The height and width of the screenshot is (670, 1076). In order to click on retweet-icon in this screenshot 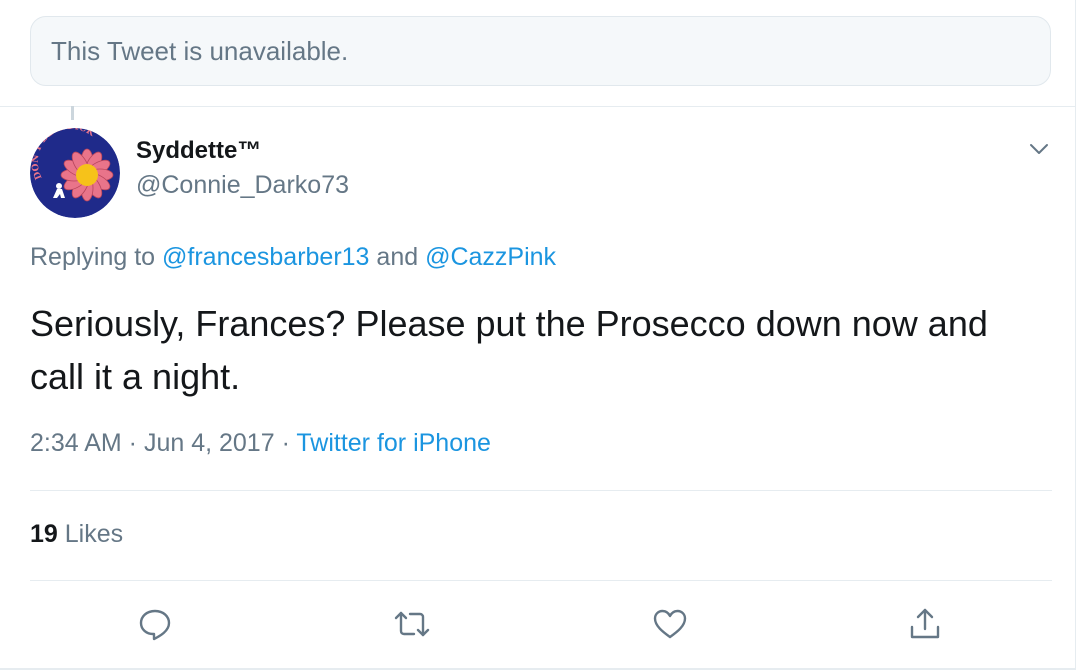, I will do `click(412, 624)`.